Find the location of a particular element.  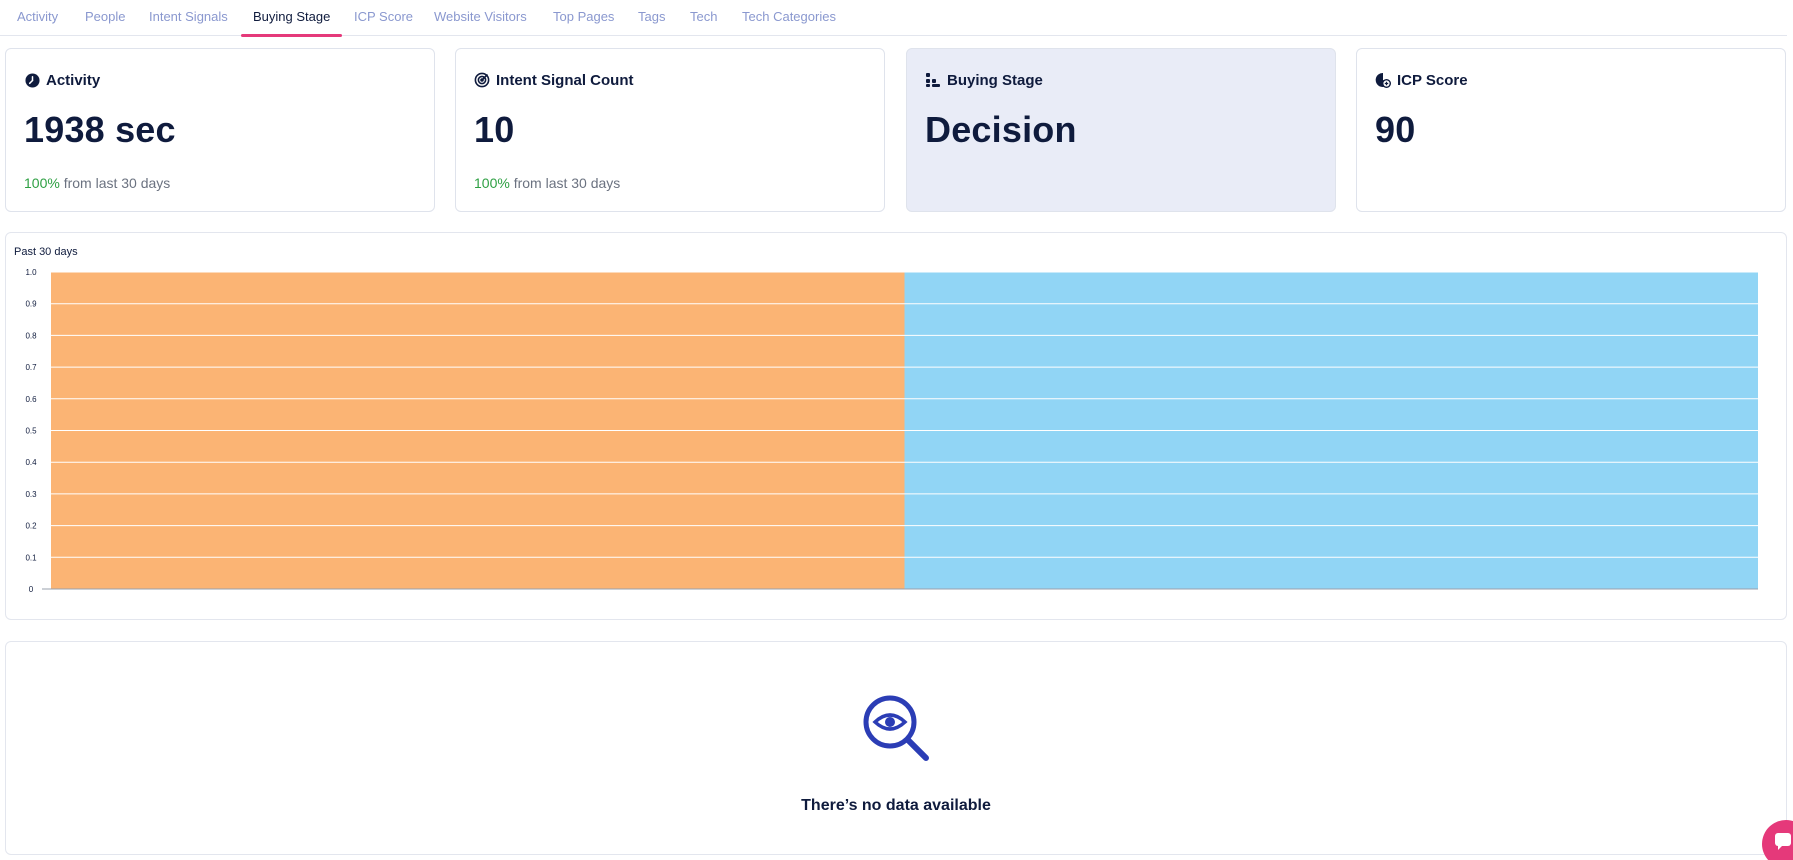

y-tick-label: 0 is located at coordinates (31, 589).